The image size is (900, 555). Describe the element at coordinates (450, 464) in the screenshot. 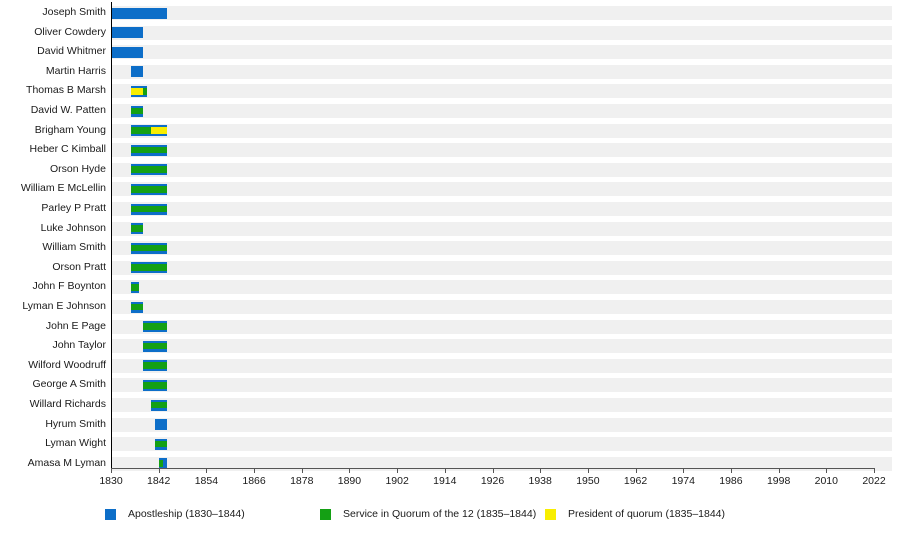

I see `timeline-row: Amasa M Lyman` at that location.